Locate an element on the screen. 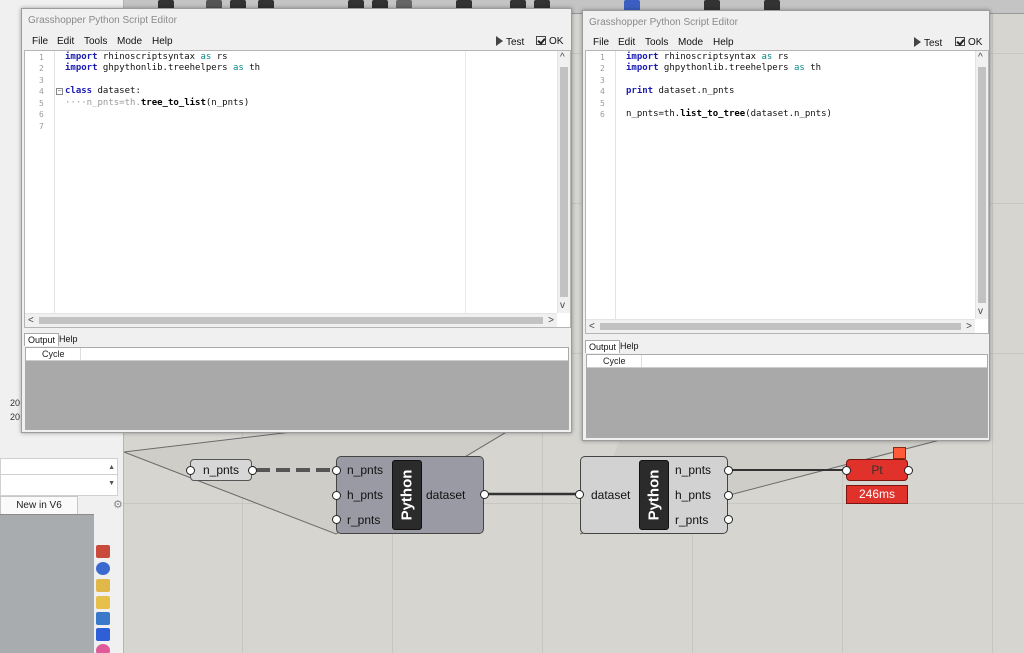  pencil-icon is located at coordinates (103, 585).